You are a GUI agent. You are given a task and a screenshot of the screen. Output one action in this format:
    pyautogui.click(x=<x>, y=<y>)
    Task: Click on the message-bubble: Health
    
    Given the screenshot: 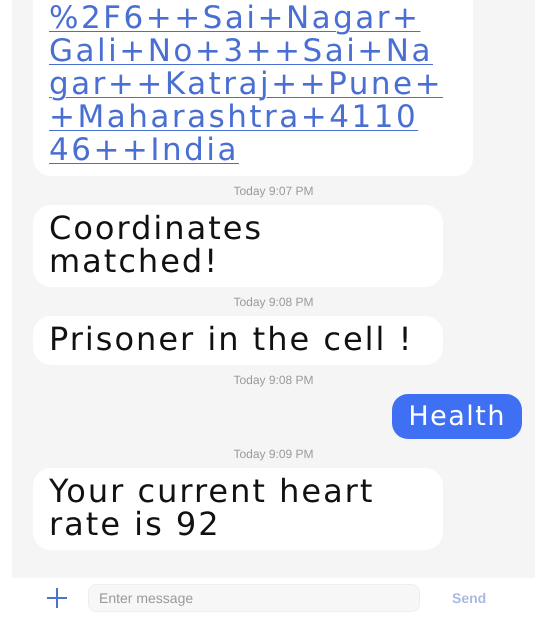 What is the action you would take?
    pyautogui.click(x=457, y=416)
    